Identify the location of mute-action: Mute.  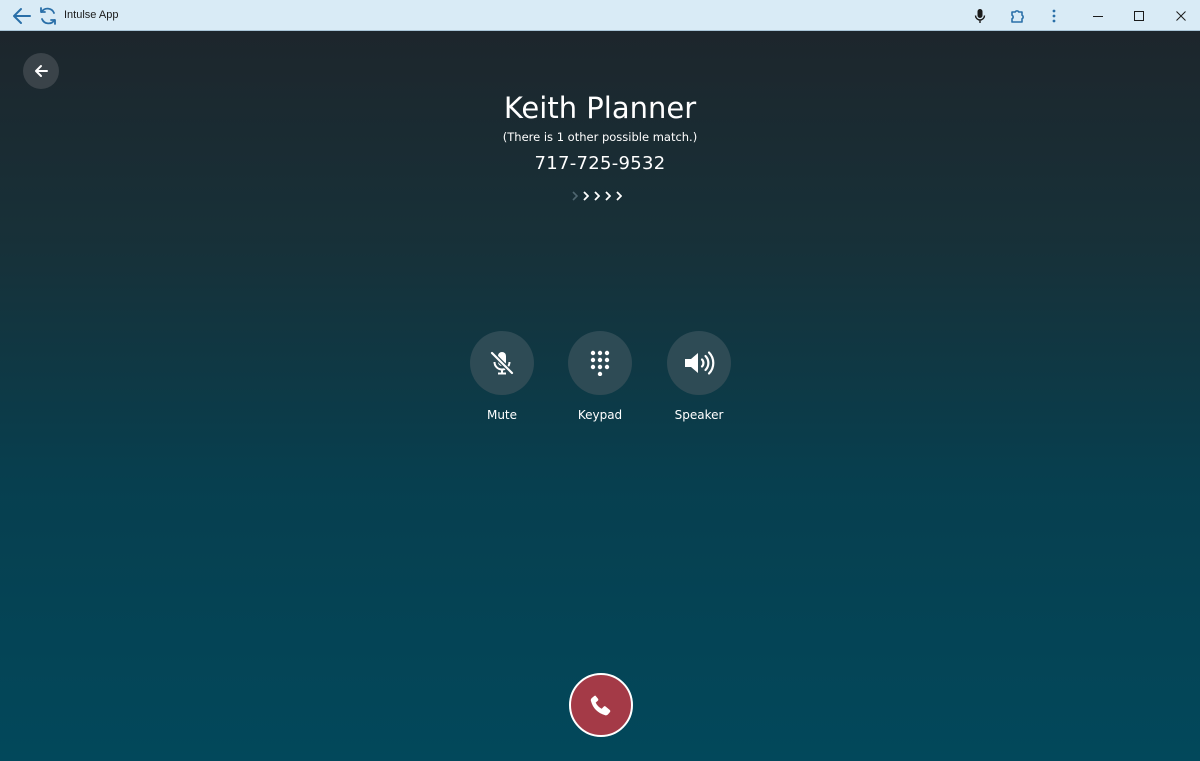
(502, 376).